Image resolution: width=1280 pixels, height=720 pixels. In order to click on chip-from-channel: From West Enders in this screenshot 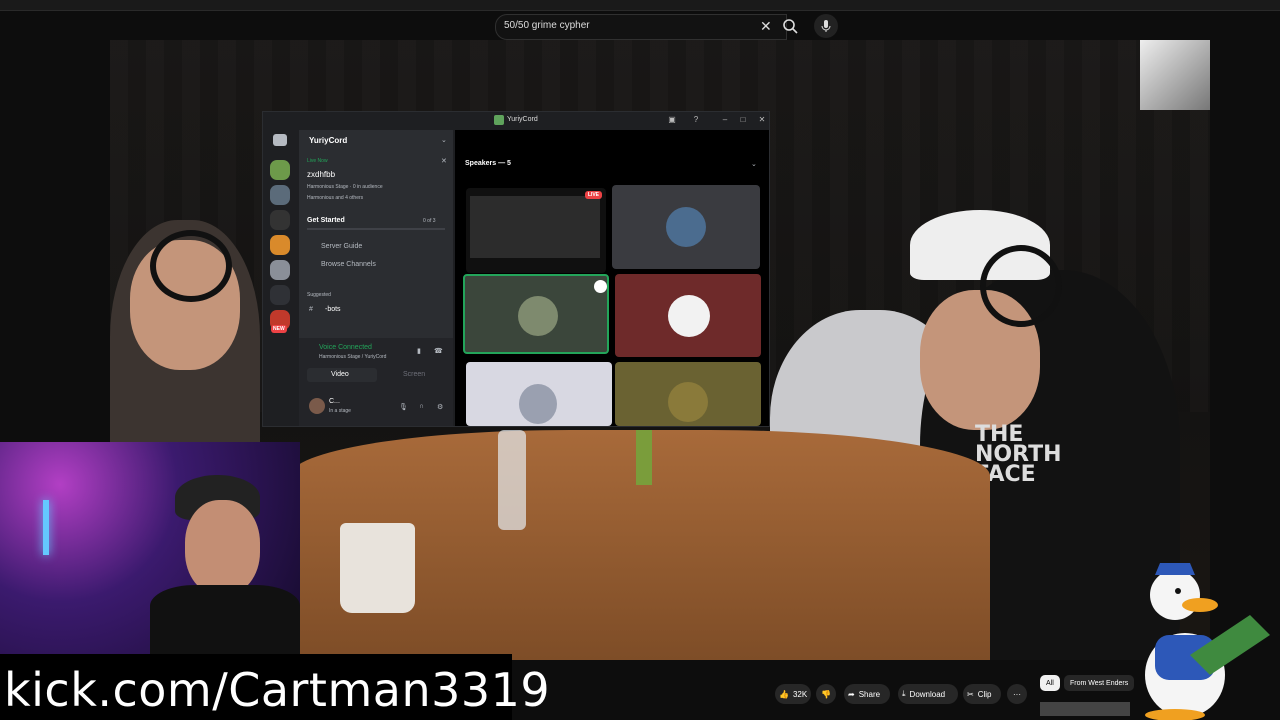, I will do `click(1099, 683)`.